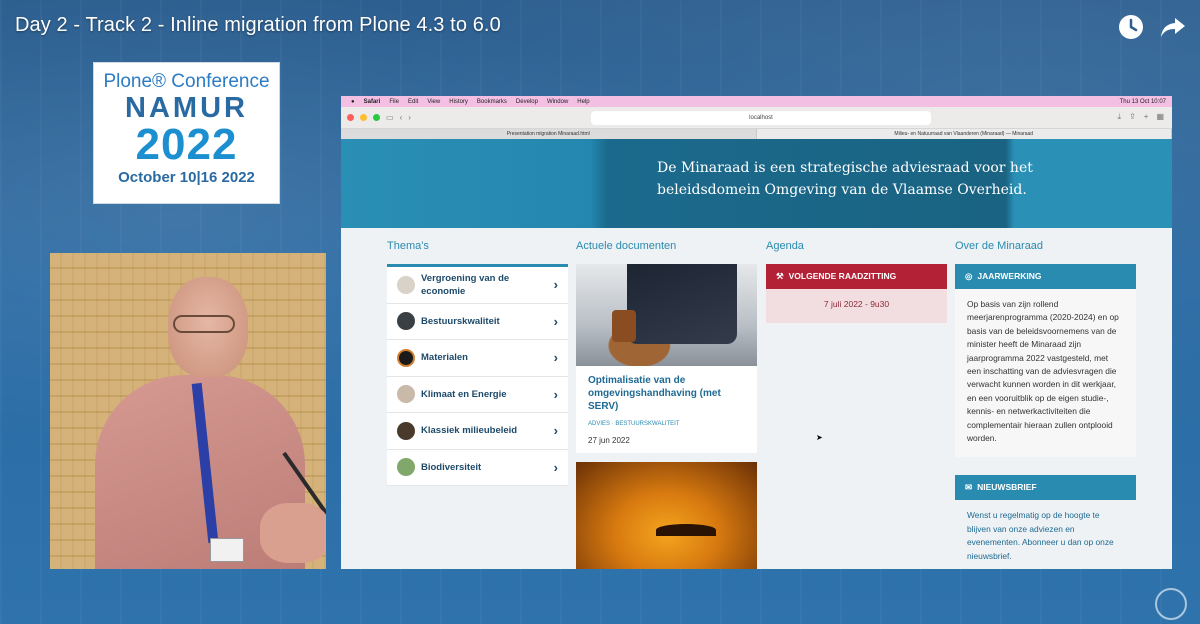  I want to click on thema-item: Klassiek milieubeleid ›, so click(477, 431).